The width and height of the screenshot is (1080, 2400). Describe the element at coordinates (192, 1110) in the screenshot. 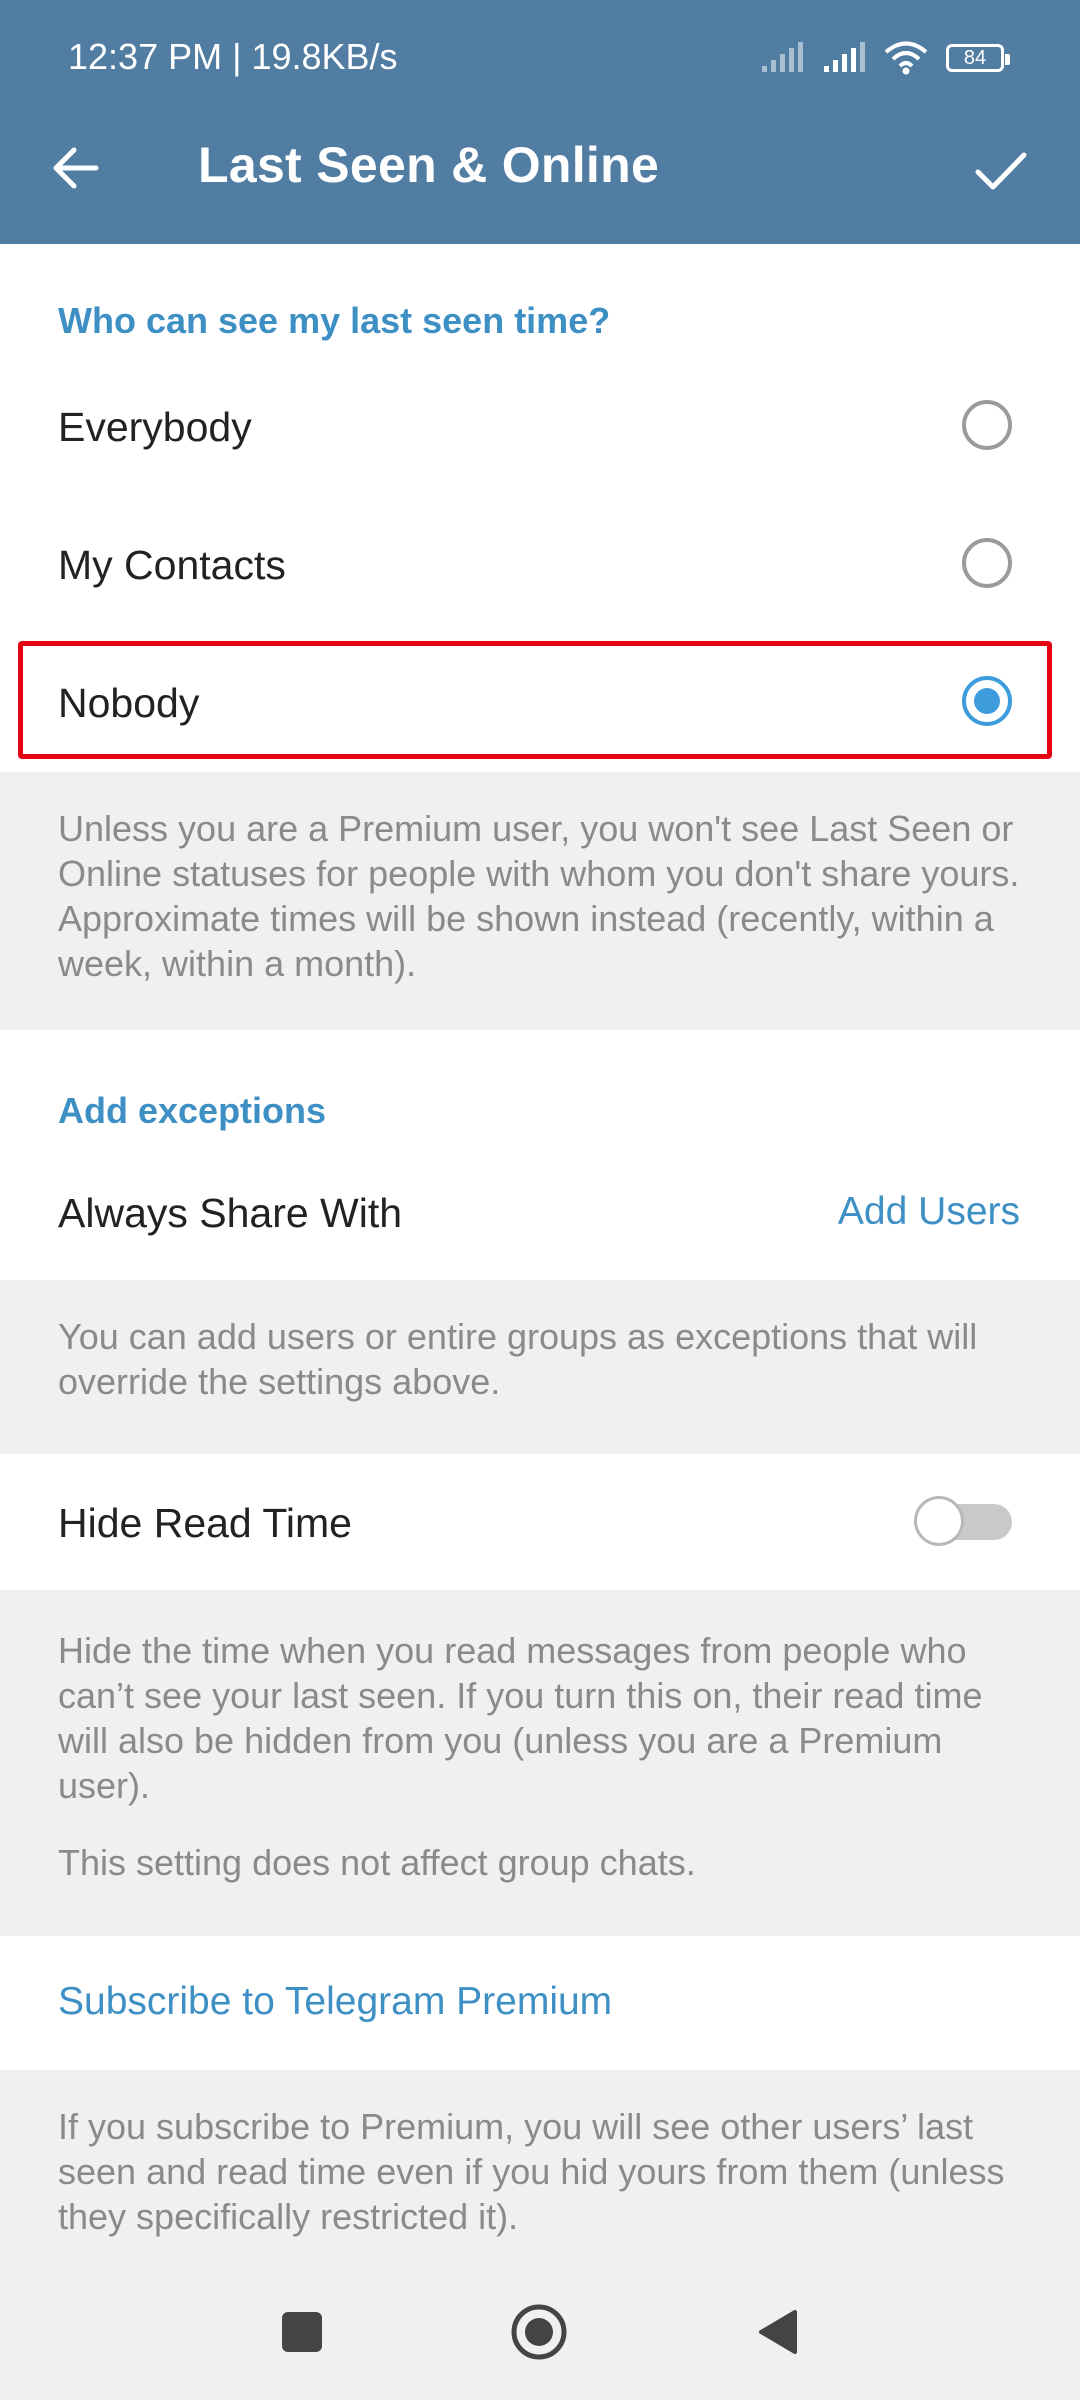

I see `exceptions-section-label: Add exceptions` at that location.